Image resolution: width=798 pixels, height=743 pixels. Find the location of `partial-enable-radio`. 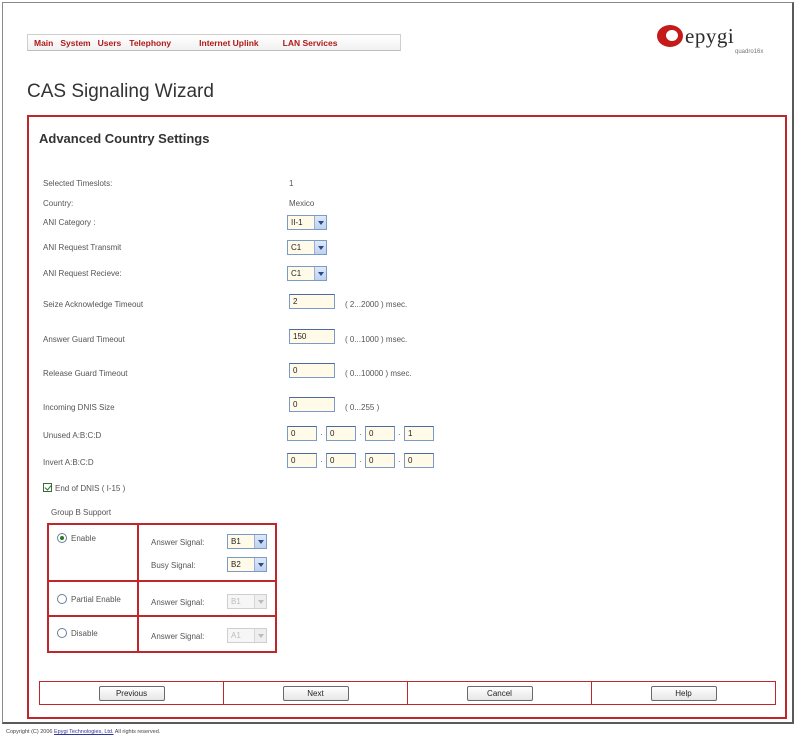

partial-enable-radio is located at coordinates (62, 599).